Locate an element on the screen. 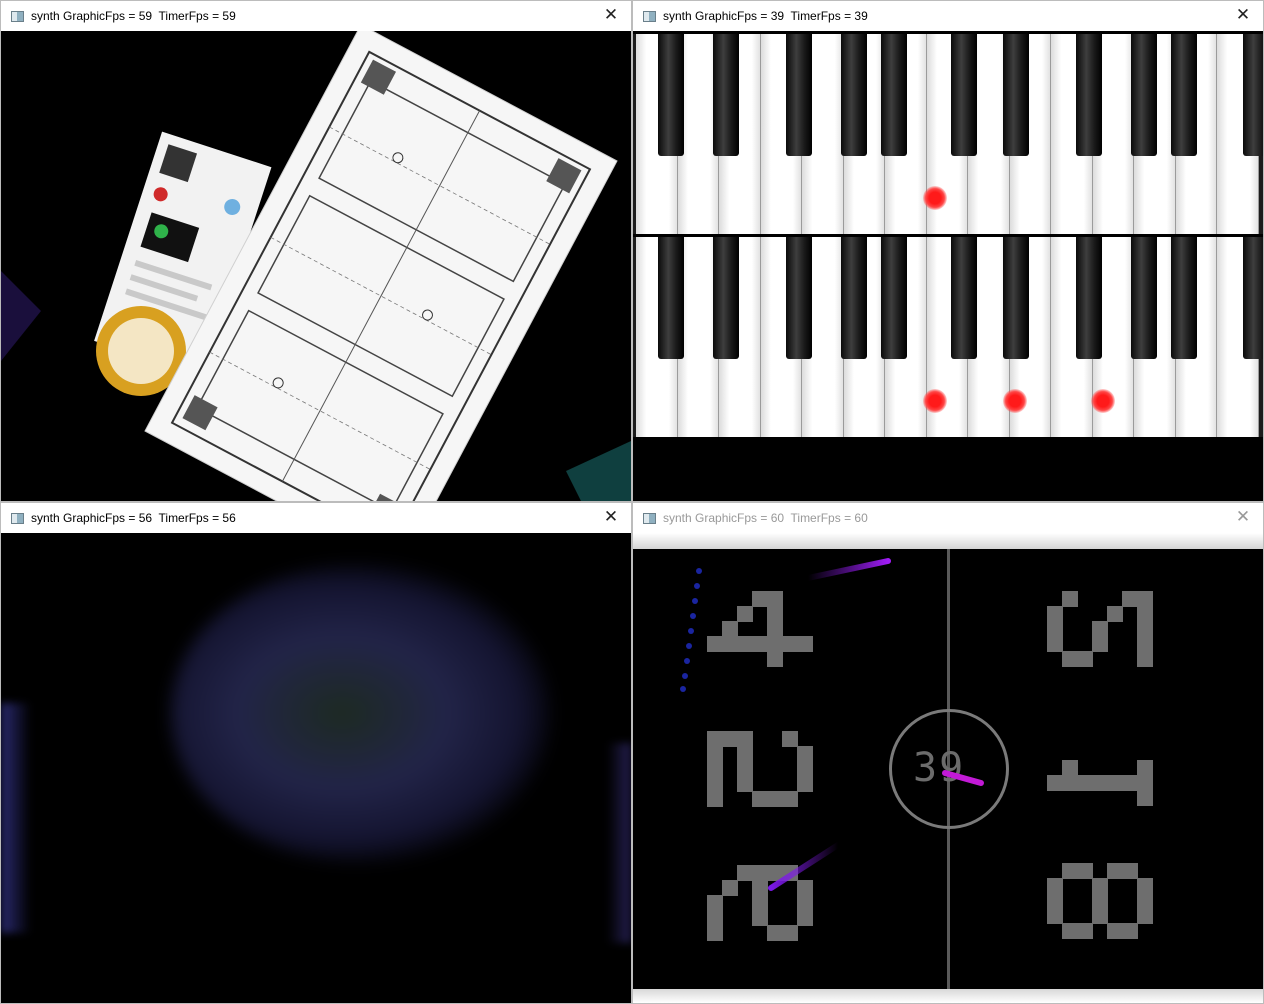  right-edge-glow is located at coordinates (619, 843).